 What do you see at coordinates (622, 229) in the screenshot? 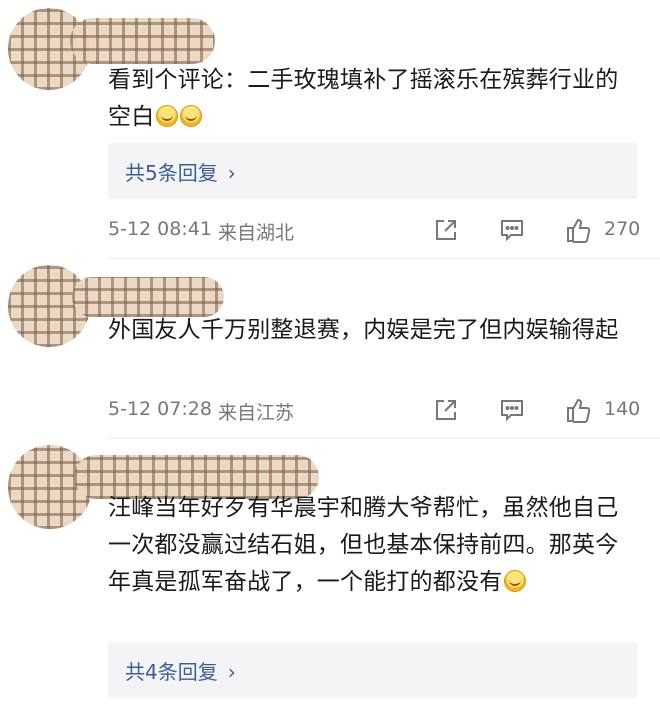
I see `like-count: 270` at bounding box center [622, 229].